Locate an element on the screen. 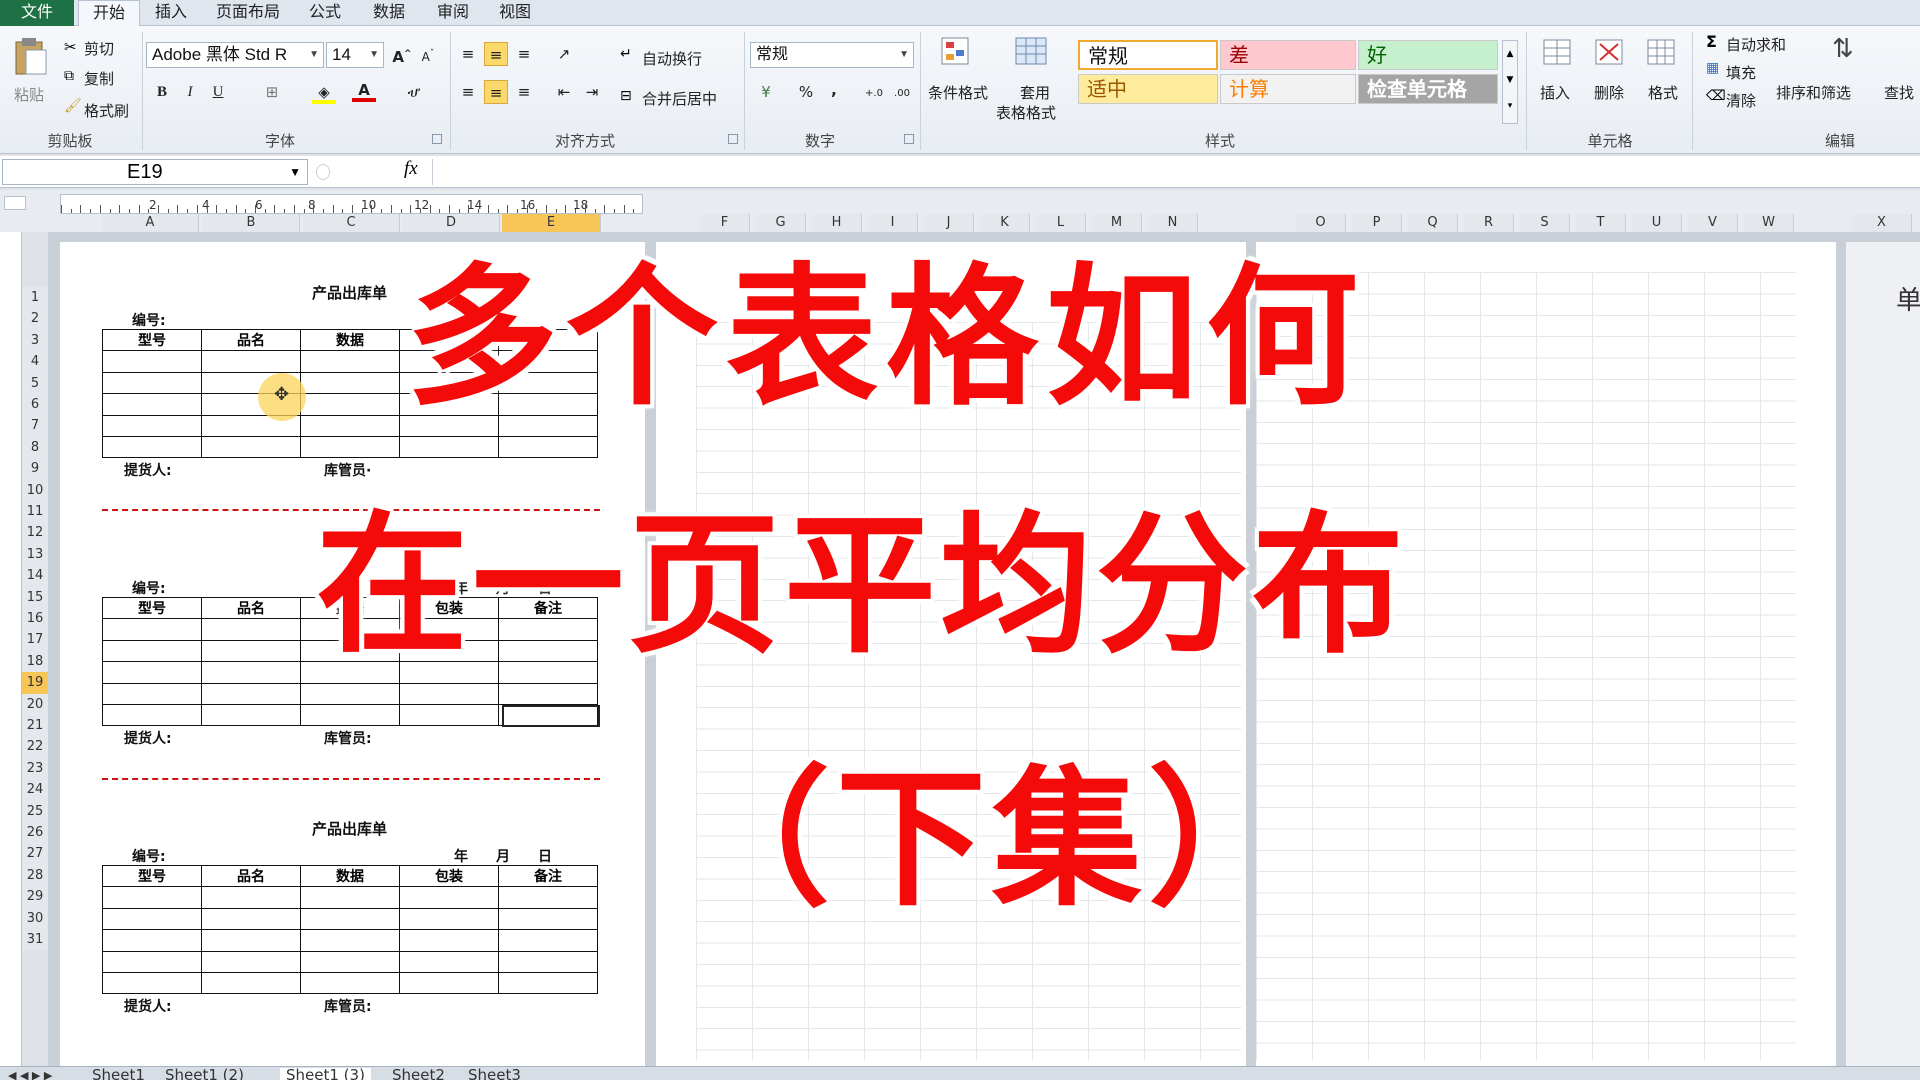 The width and height of the screenshot is (1920, 1080). align-right-icon: ≡ is located at coordinates (524, 92).